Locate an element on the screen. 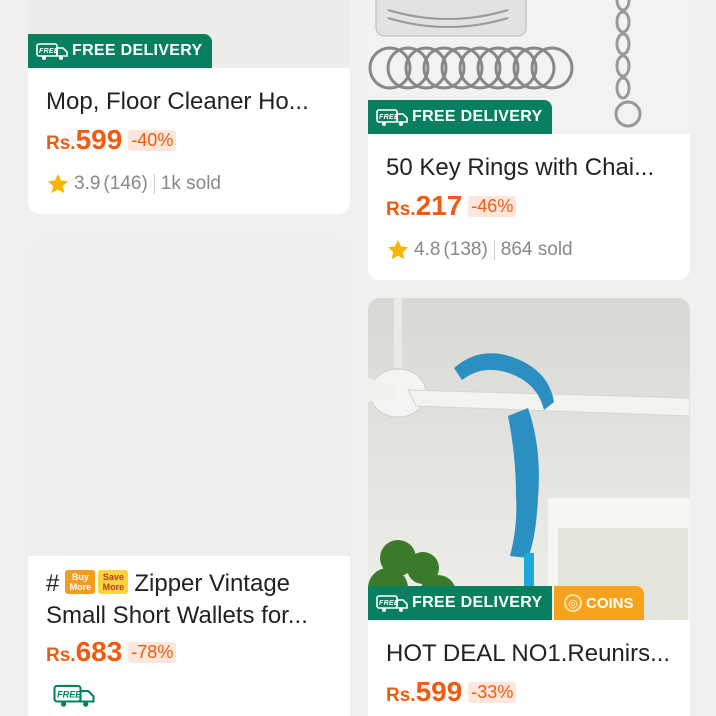 This screenshot has height=716, width=716. discount-badge: -46% is located at coordinates (492, 206).